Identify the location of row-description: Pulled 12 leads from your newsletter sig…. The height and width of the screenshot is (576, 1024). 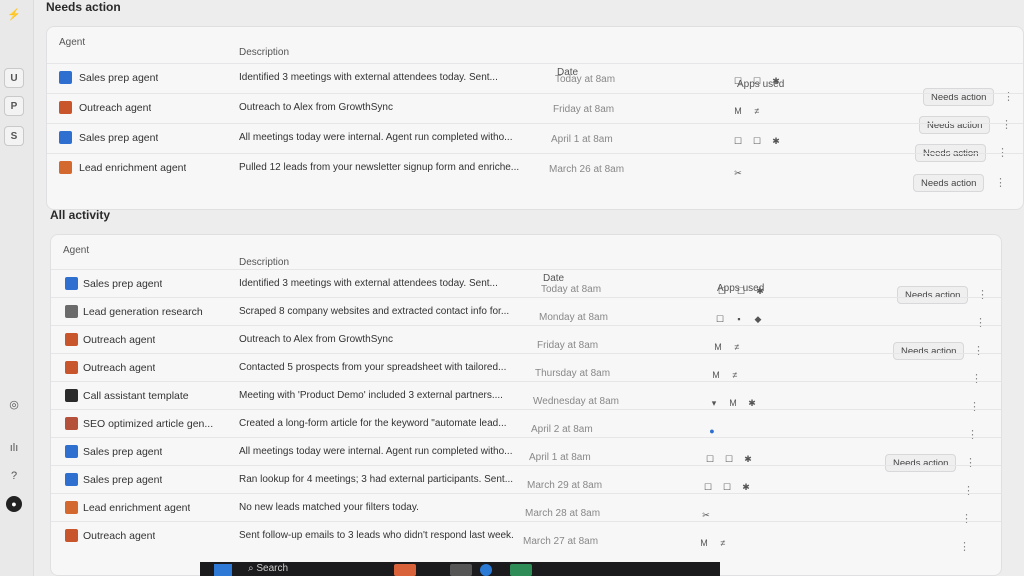
(379, 167).